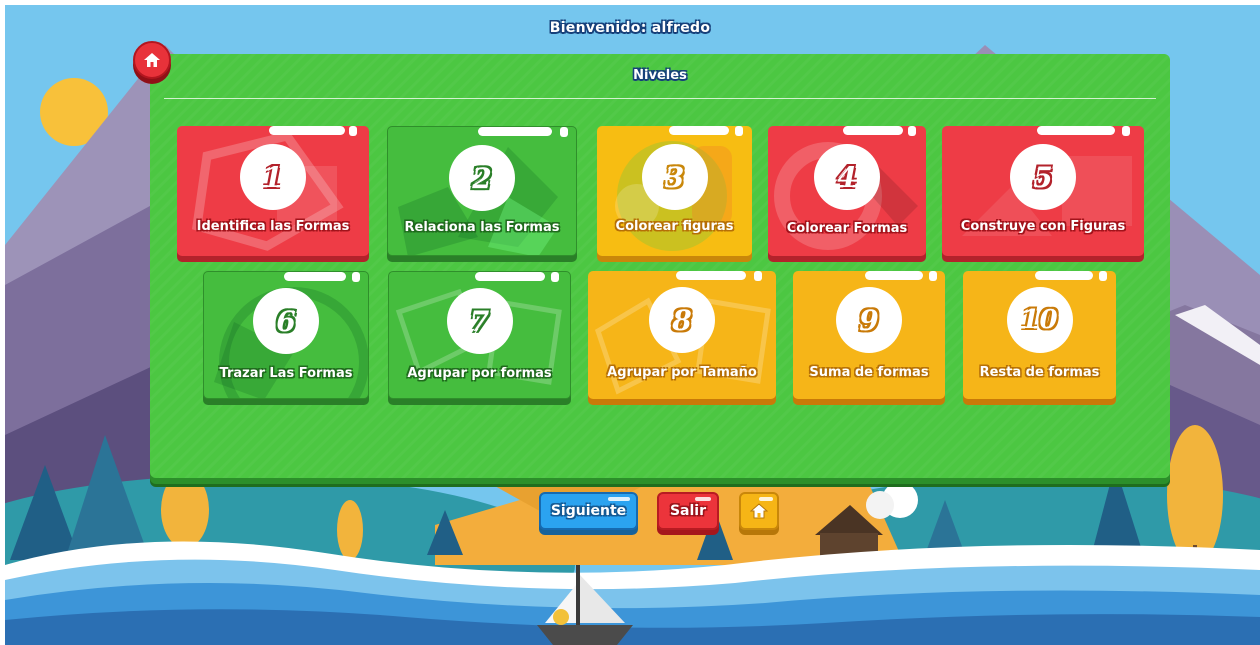 This screenshot has height=645, width=1260. Describe the element at coordinates (482, 178) in the screenshot. I see `level-number: 2` at that location.